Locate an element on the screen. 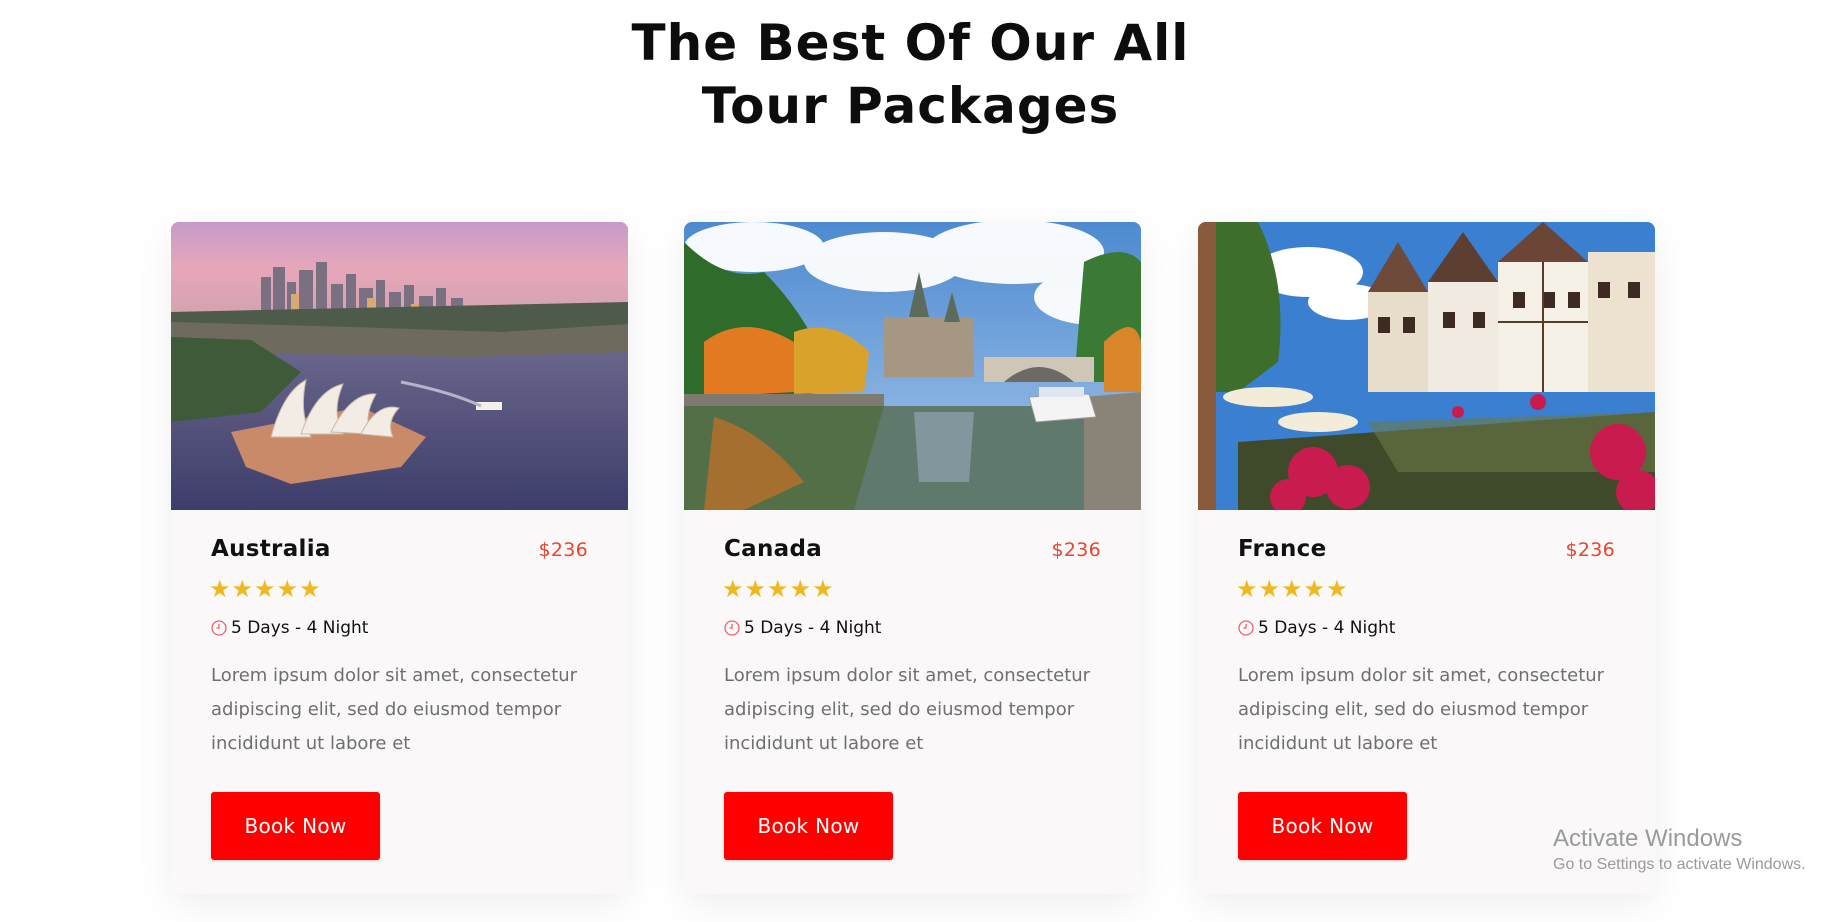  package-image-australia is located at coordinates (399, 366).